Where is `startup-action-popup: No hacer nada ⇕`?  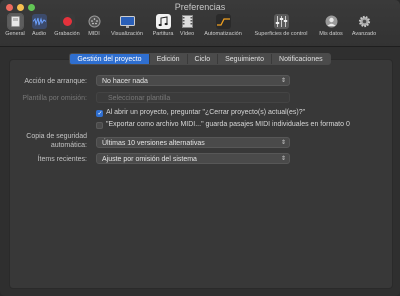
startup-action-popup: No hacer nada ⇕ is located at coordinates (193, 80).